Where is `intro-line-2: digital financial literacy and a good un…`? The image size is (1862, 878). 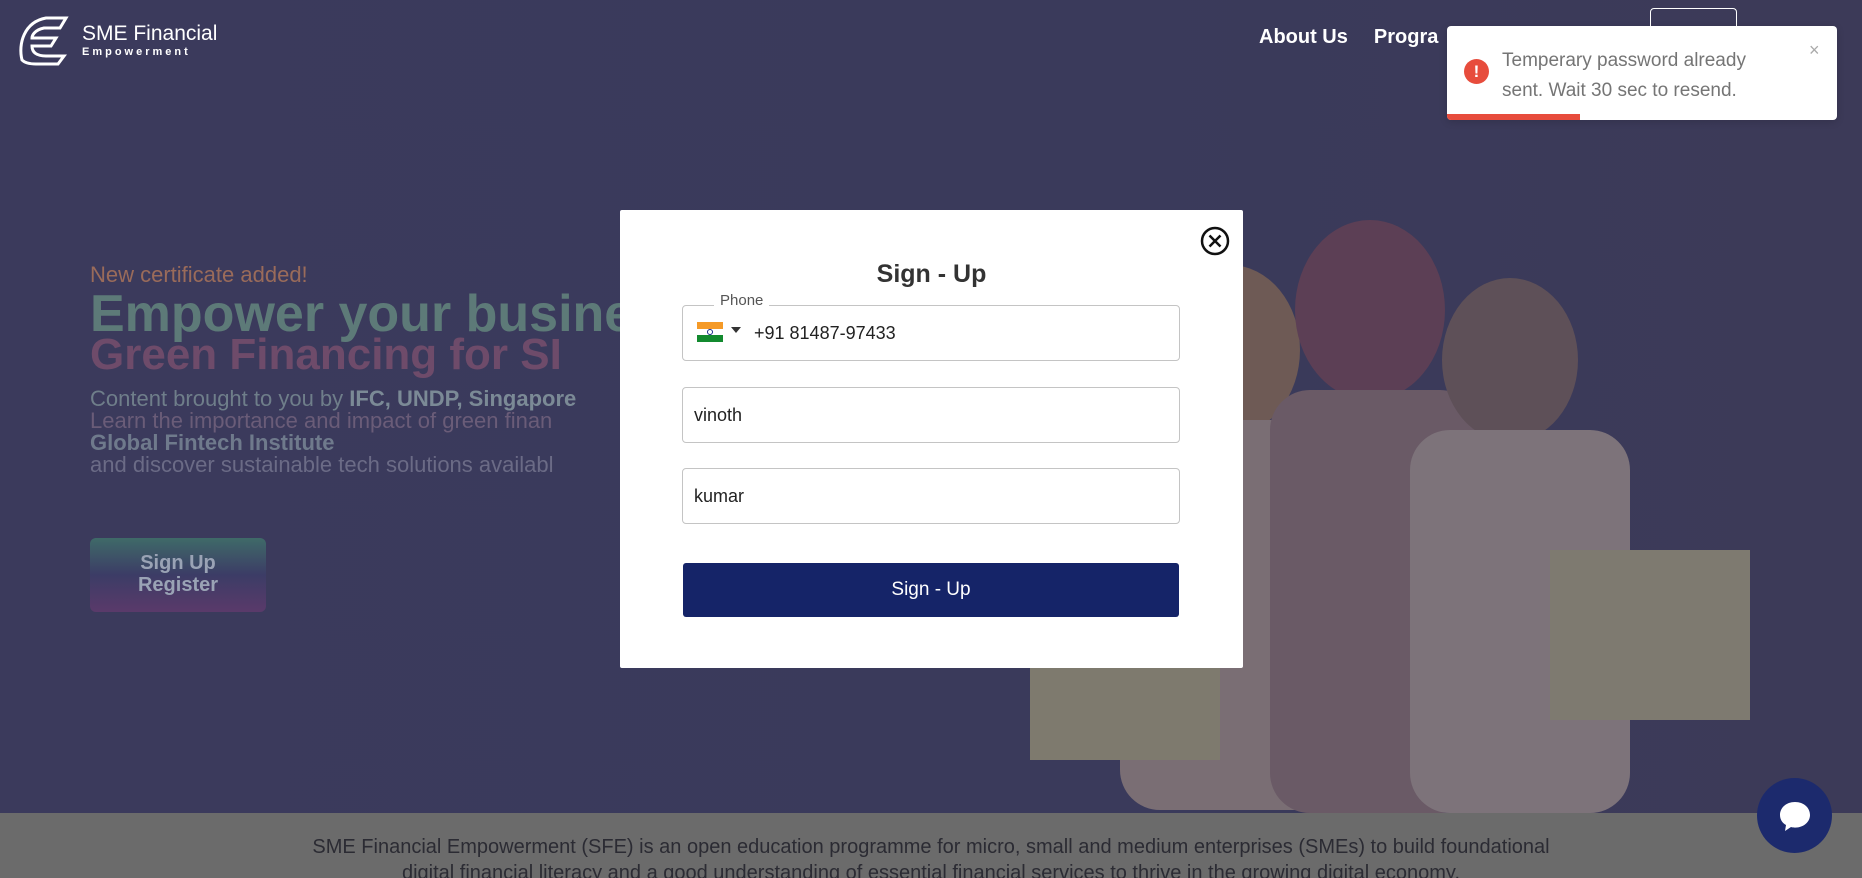
intro-line-2: digital financial literacy and a good un… is located at coordinates (931, 870).